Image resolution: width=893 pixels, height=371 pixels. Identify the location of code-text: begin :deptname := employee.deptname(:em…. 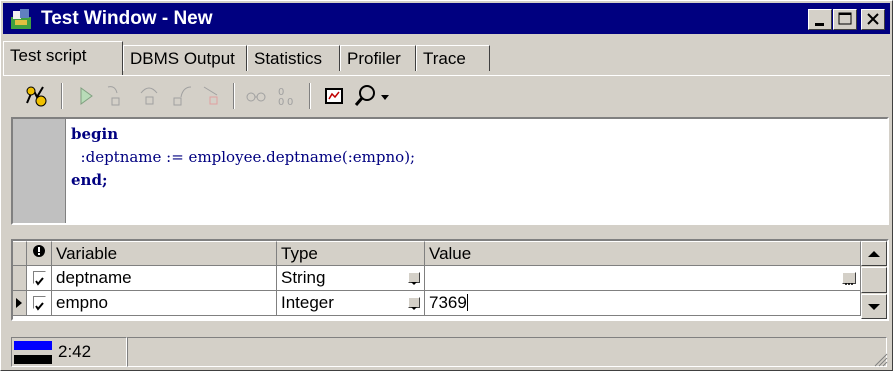
(243, 157).